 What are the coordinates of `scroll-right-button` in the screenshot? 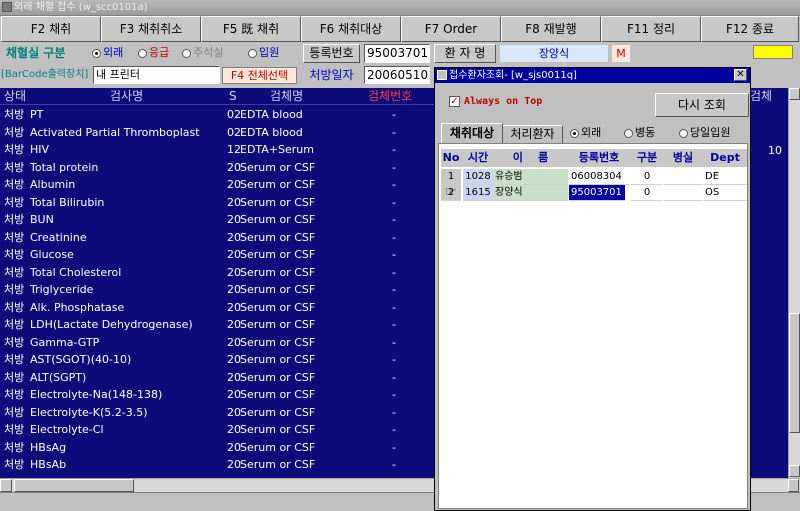 It's located at (793, 485).